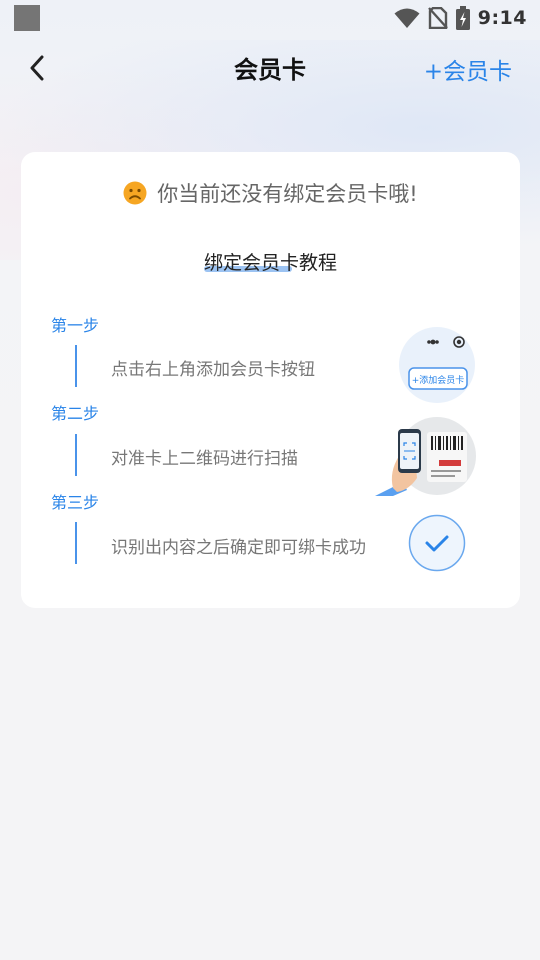 The image size is (540, 960). Describe the element at coordinates (75, 413) in the screenshot. I see `step-2-label: 第二步` at that location.